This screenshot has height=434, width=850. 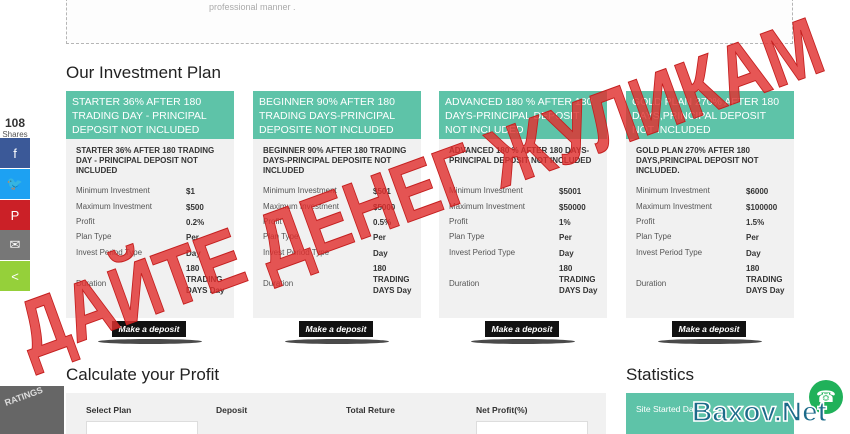 What do you see at coordinates (382, 222) in the screenshot?
I see `plan-row-value: 0.5%` at bounding box center [382, 222].